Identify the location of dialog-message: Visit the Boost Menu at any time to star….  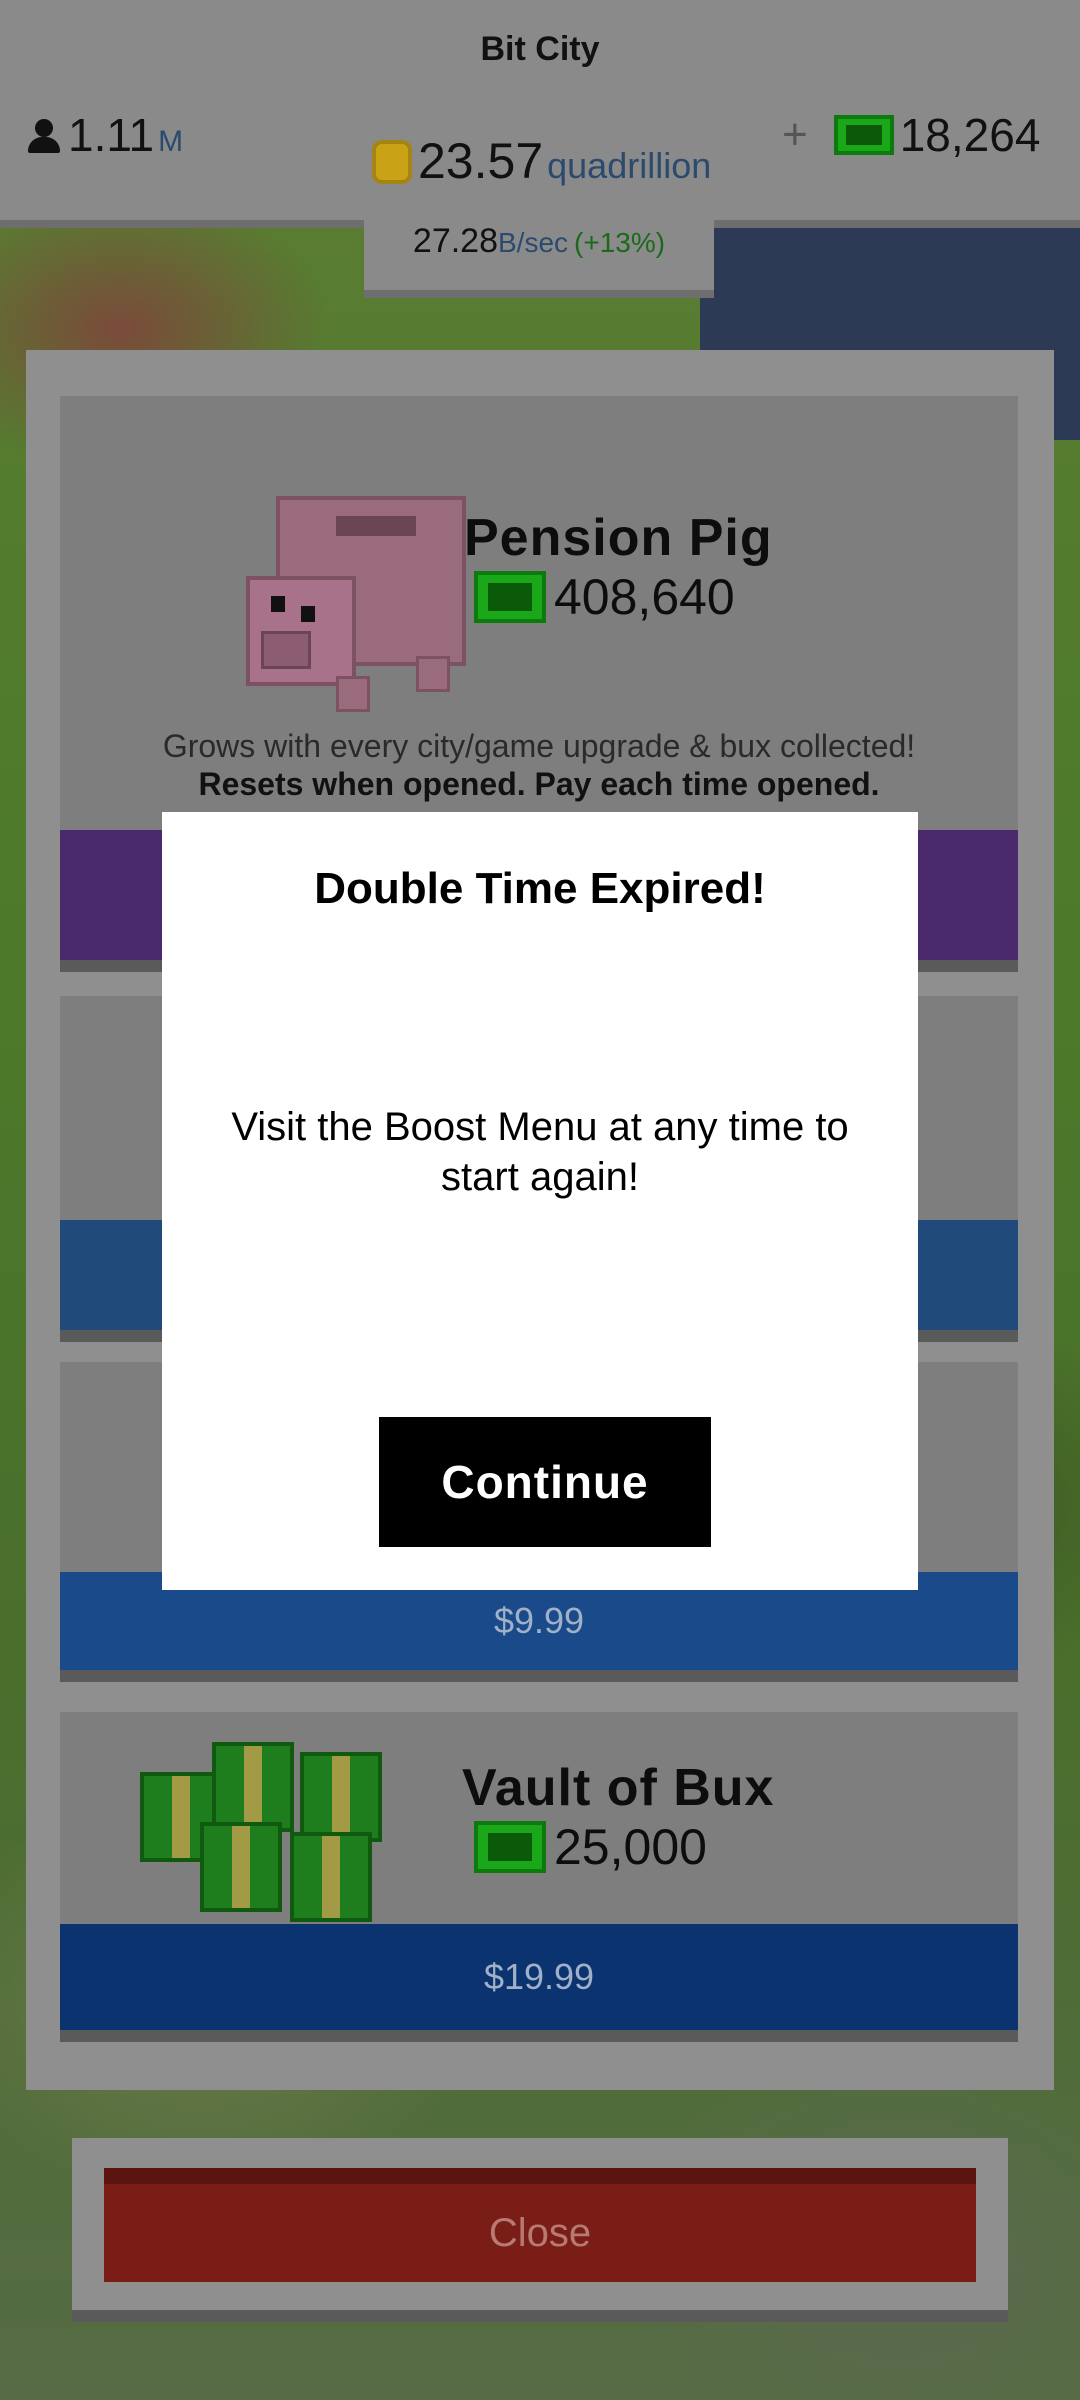
(540, 1152).